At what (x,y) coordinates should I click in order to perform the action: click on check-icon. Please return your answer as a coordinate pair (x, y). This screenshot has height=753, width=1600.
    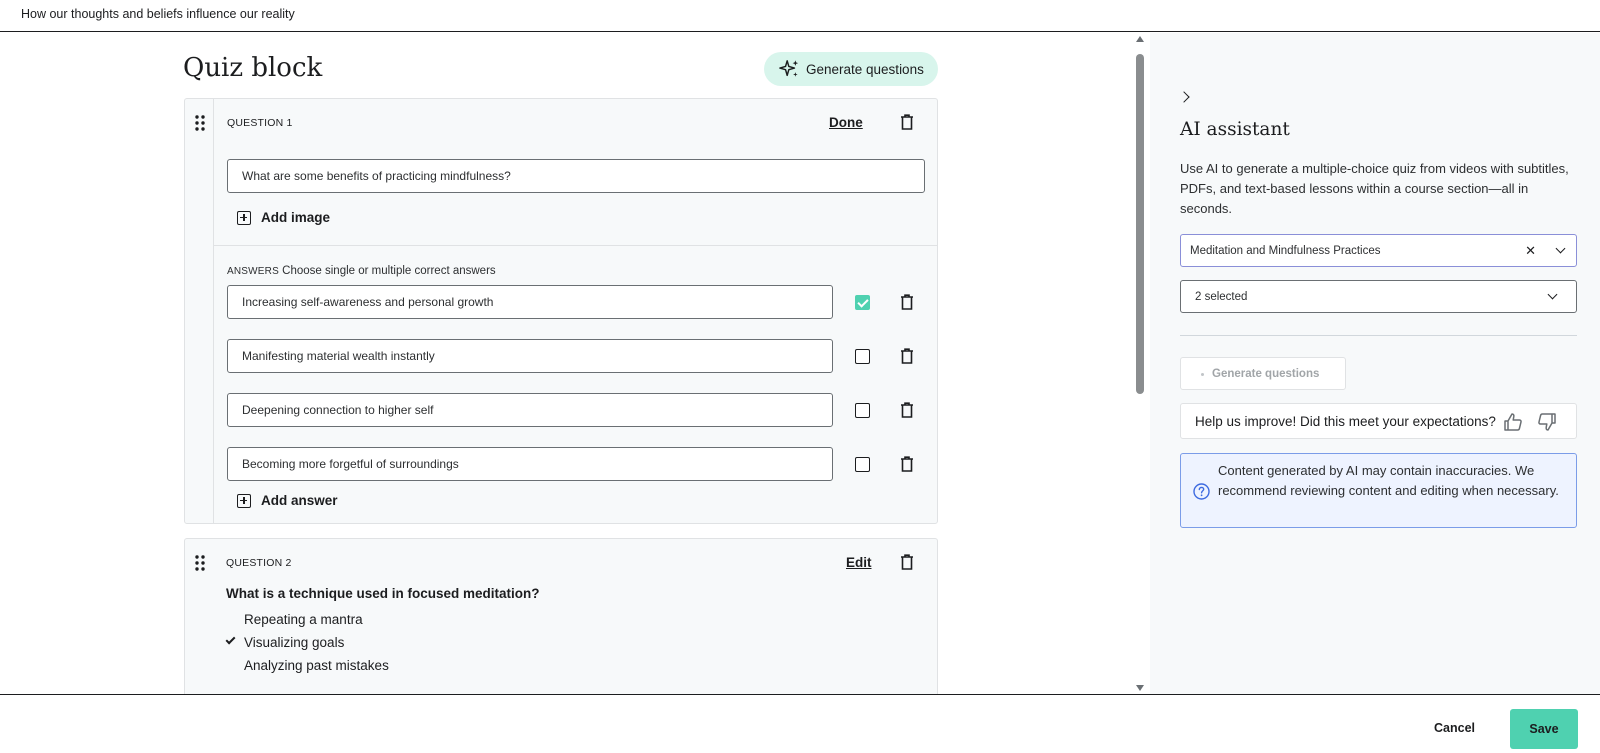
    Looking at the image, I should click on (230, 639).